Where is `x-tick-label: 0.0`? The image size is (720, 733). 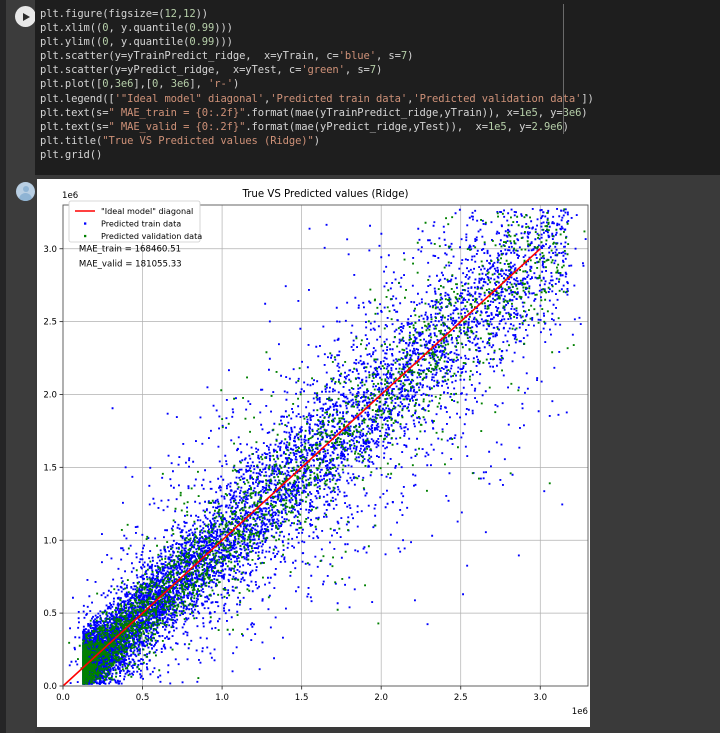 x-tick-label: 0.0 is located at coordinates (63, 698).